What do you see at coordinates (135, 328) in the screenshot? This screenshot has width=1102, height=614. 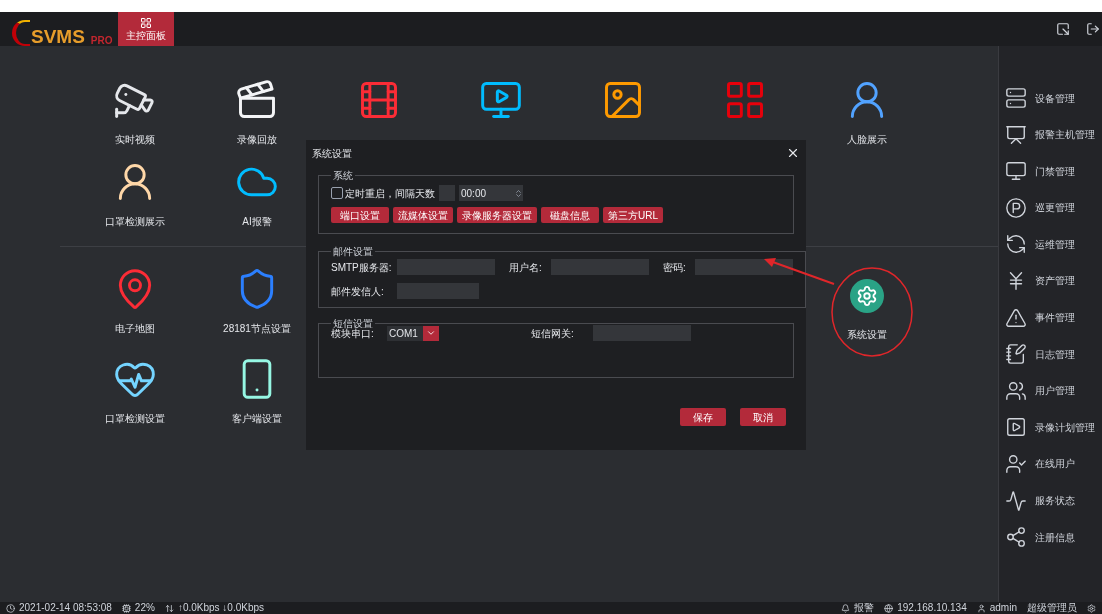 I see `tile-label: 电子地图` at bounding box center [135, 328].